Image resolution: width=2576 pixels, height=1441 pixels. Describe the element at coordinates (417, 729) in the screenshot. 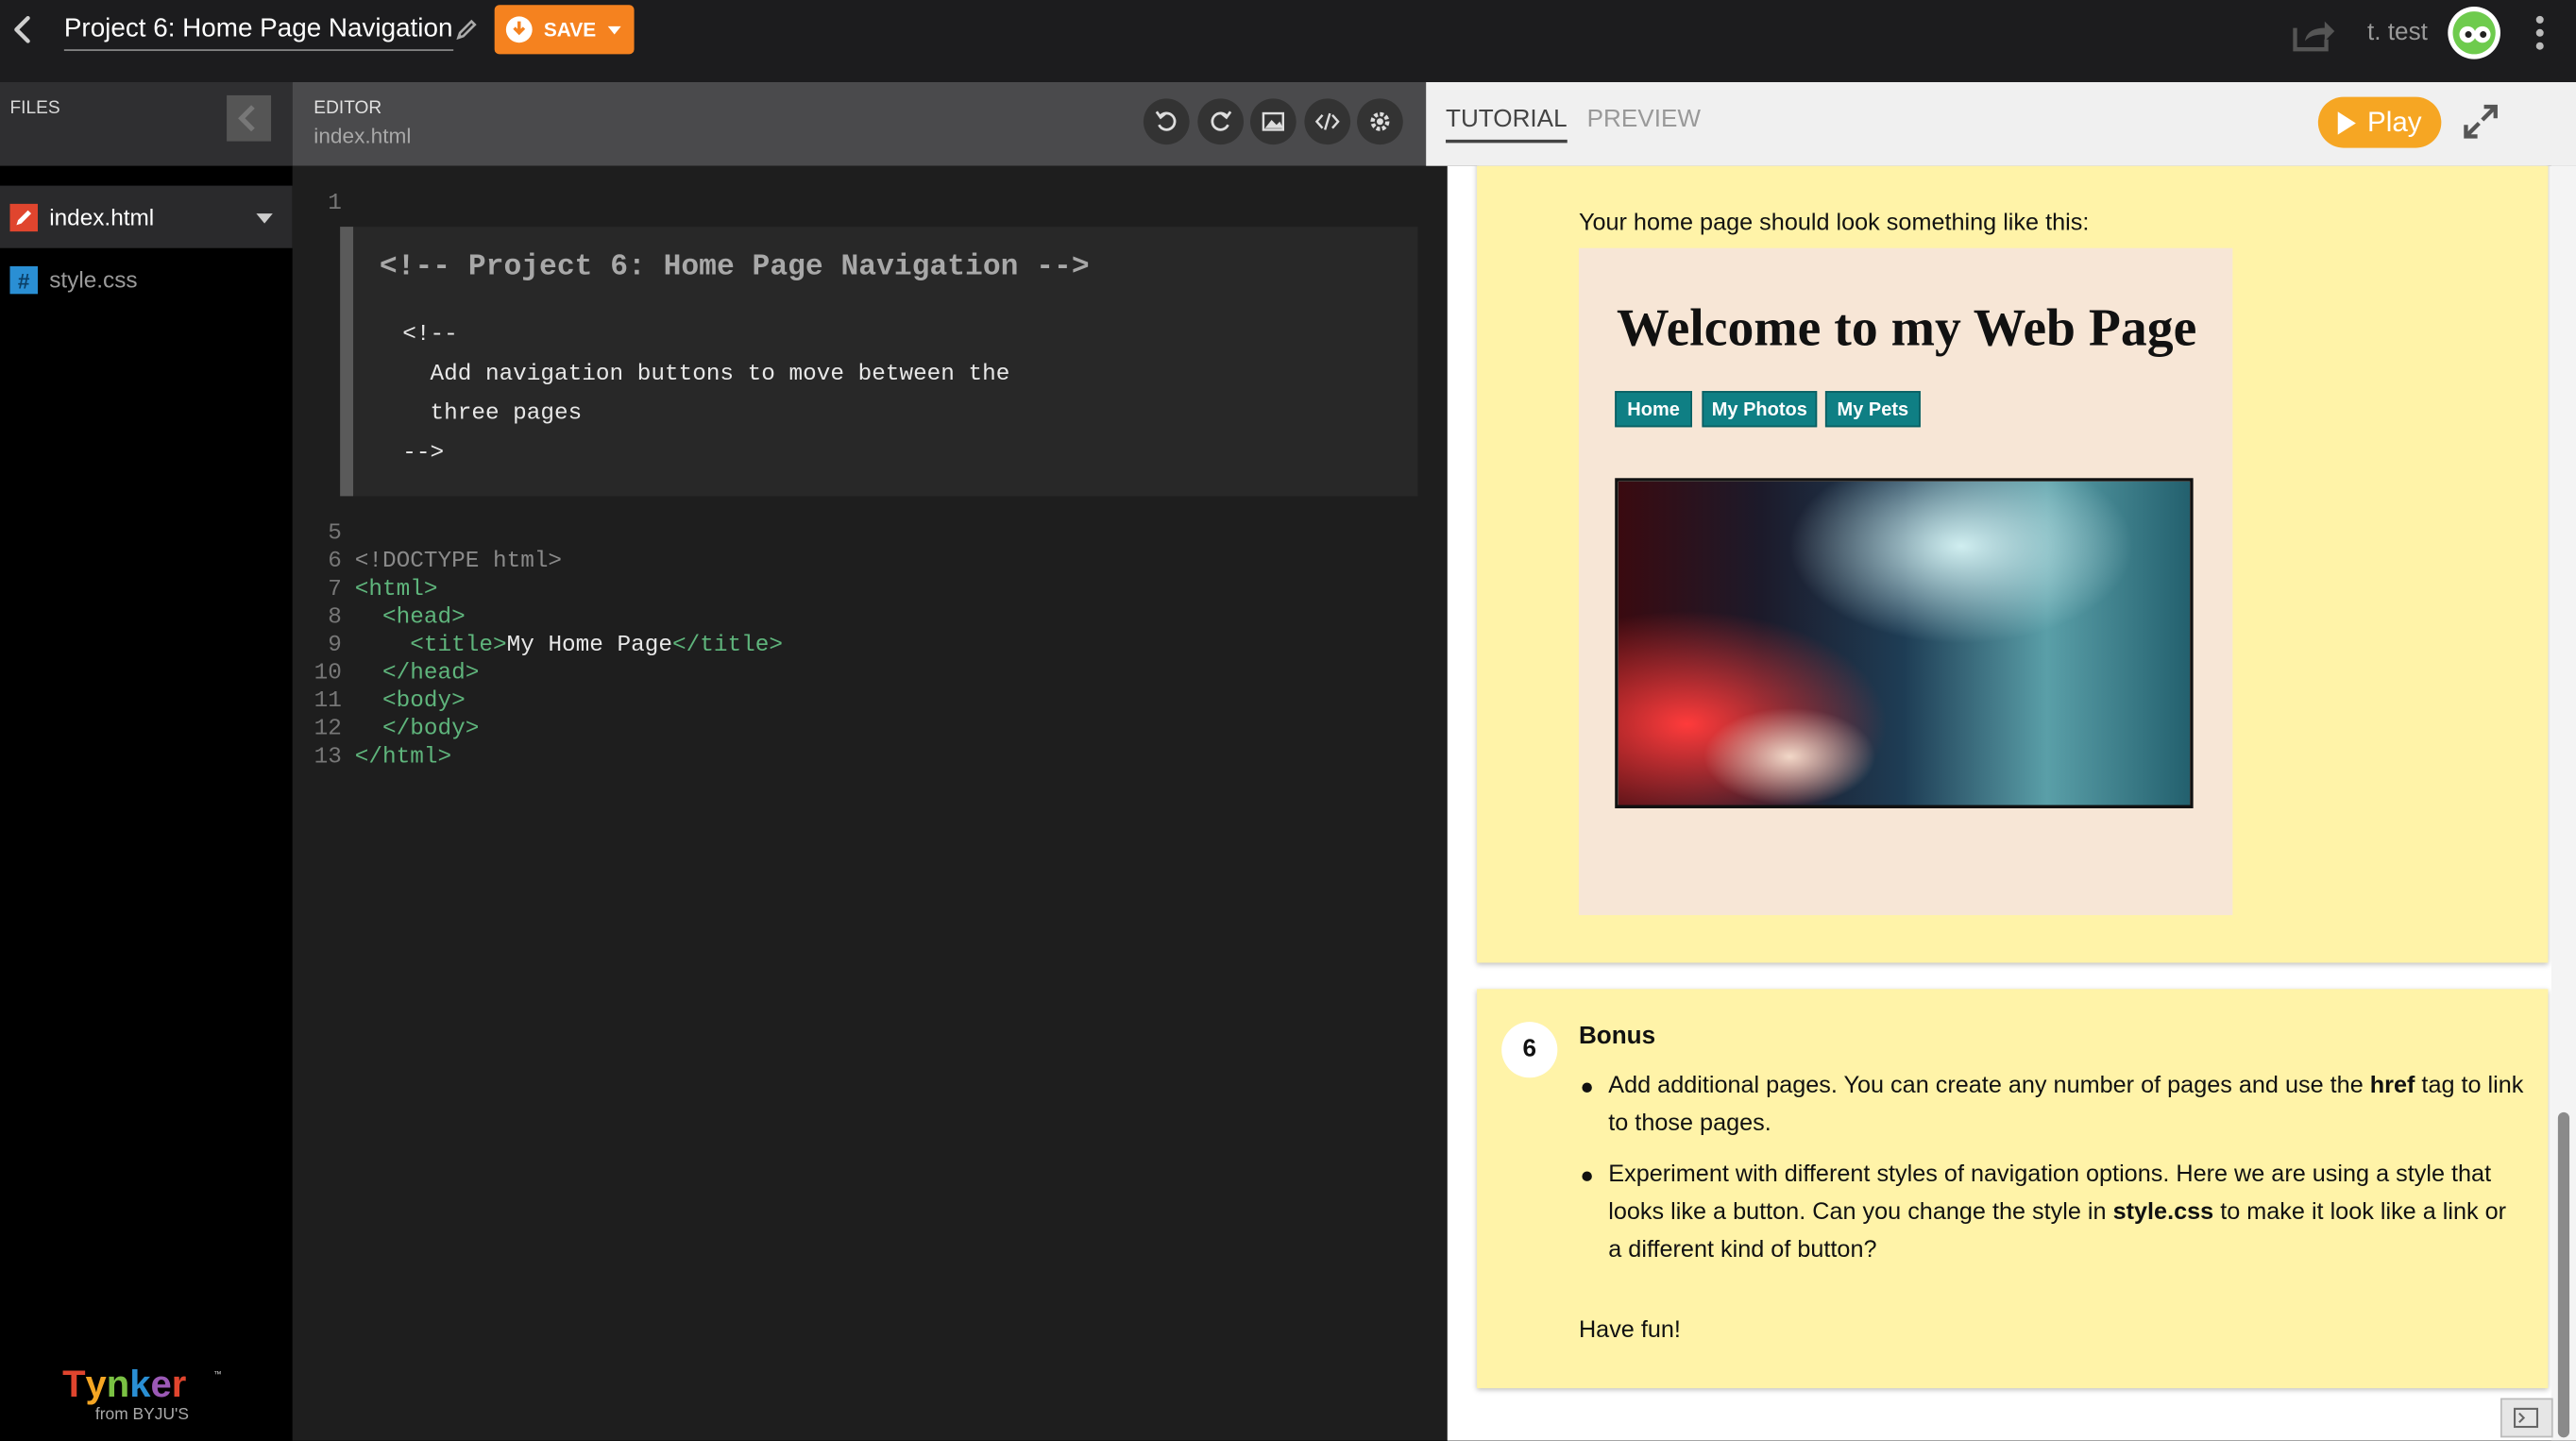

I see `code-line: </body>` at that location.